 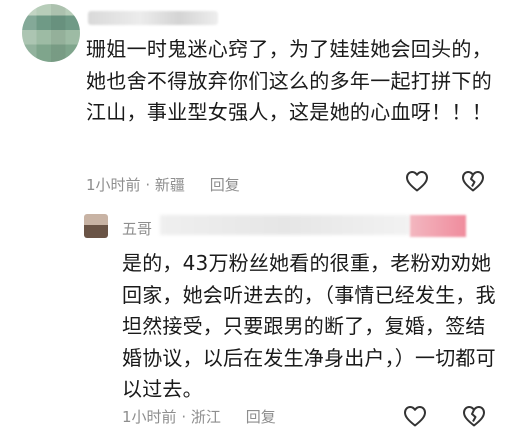 What do you see at coordinates (51, 33) in the screenshot?
I see `avatar` at bounding box center [51, 33].